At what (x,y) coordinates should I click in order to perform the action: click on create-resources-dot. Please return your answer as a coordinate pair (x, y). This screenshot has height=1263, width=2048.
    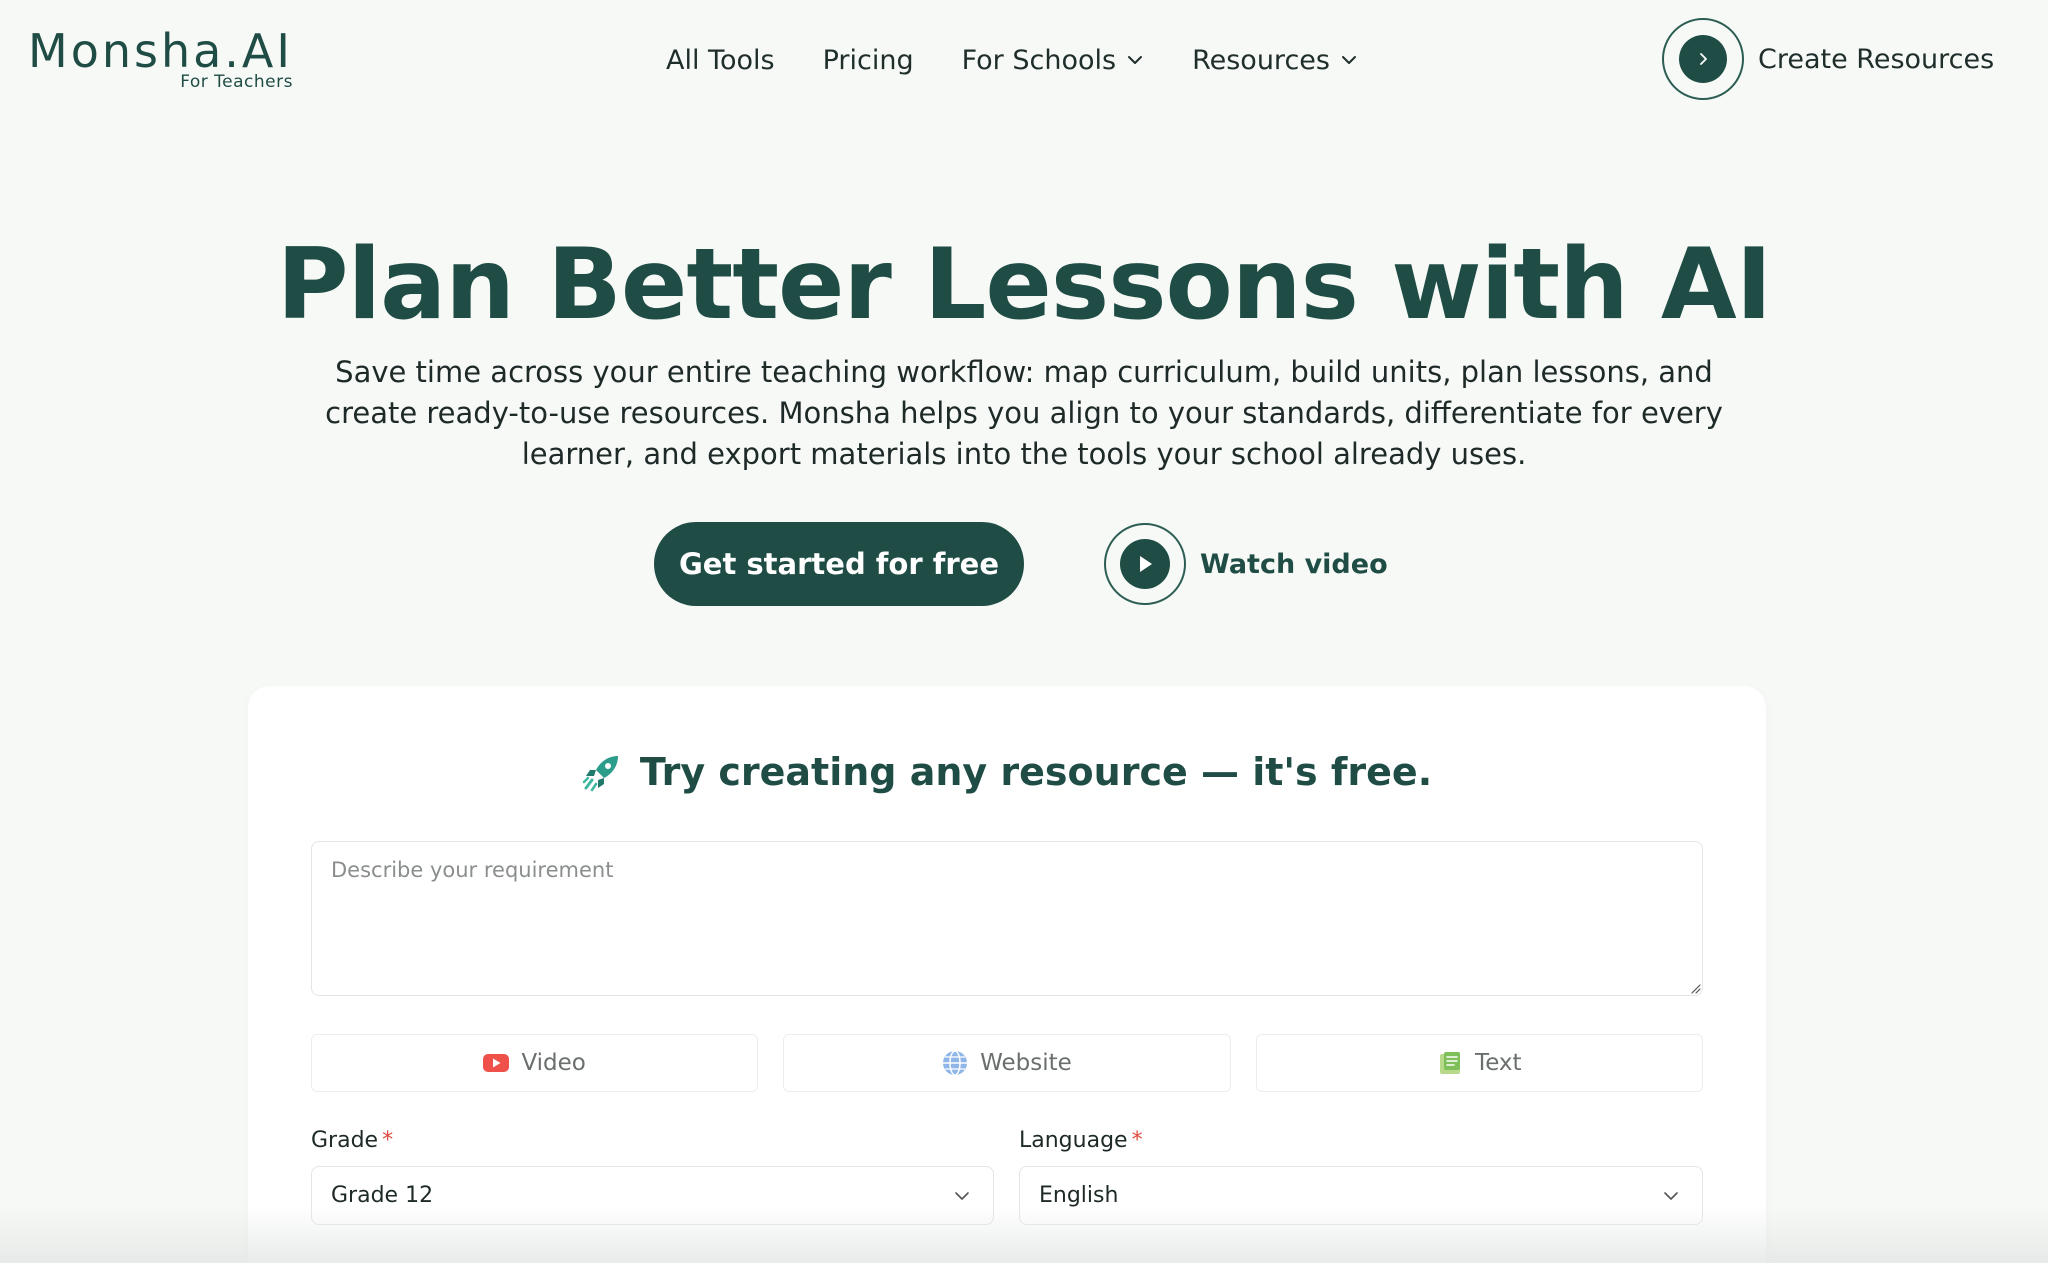
    Looking at the image, I should click on (1703, 59).